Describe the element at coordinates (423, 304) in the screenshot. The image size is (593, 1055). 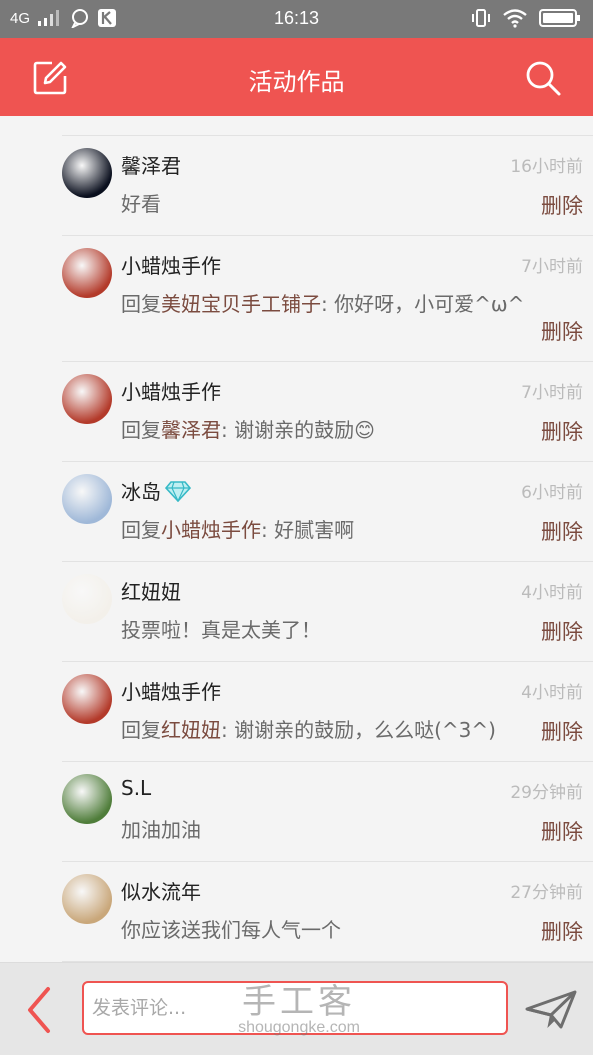
I see `comment-body: : 你好呀，小可爱^ω^` at that location.